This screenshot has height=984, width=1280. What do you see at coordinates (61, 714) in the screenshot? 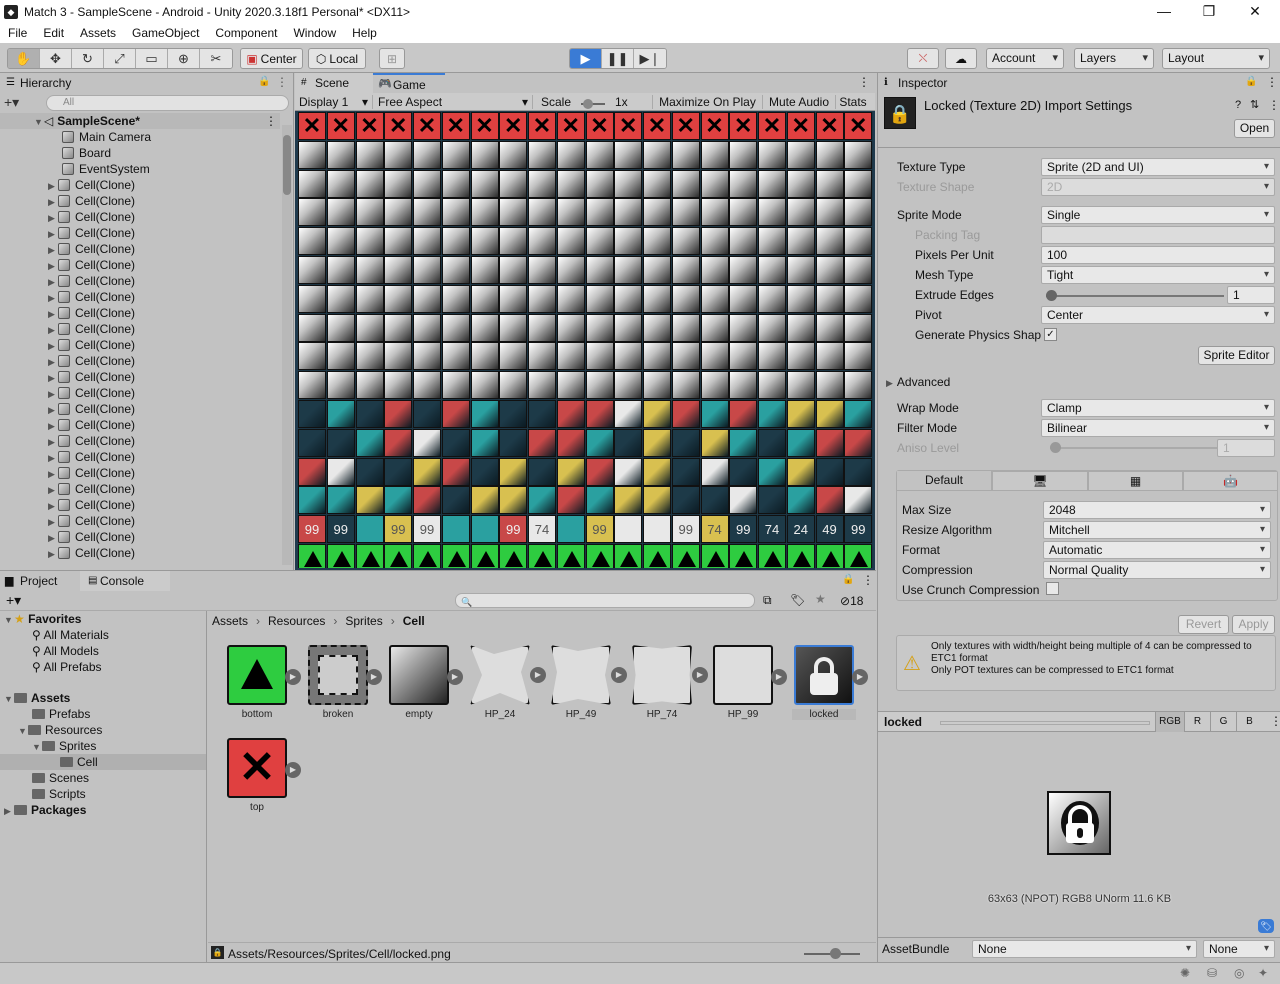
I see `tree-prefabs: Prefabs` at bounding box center [61, 714].